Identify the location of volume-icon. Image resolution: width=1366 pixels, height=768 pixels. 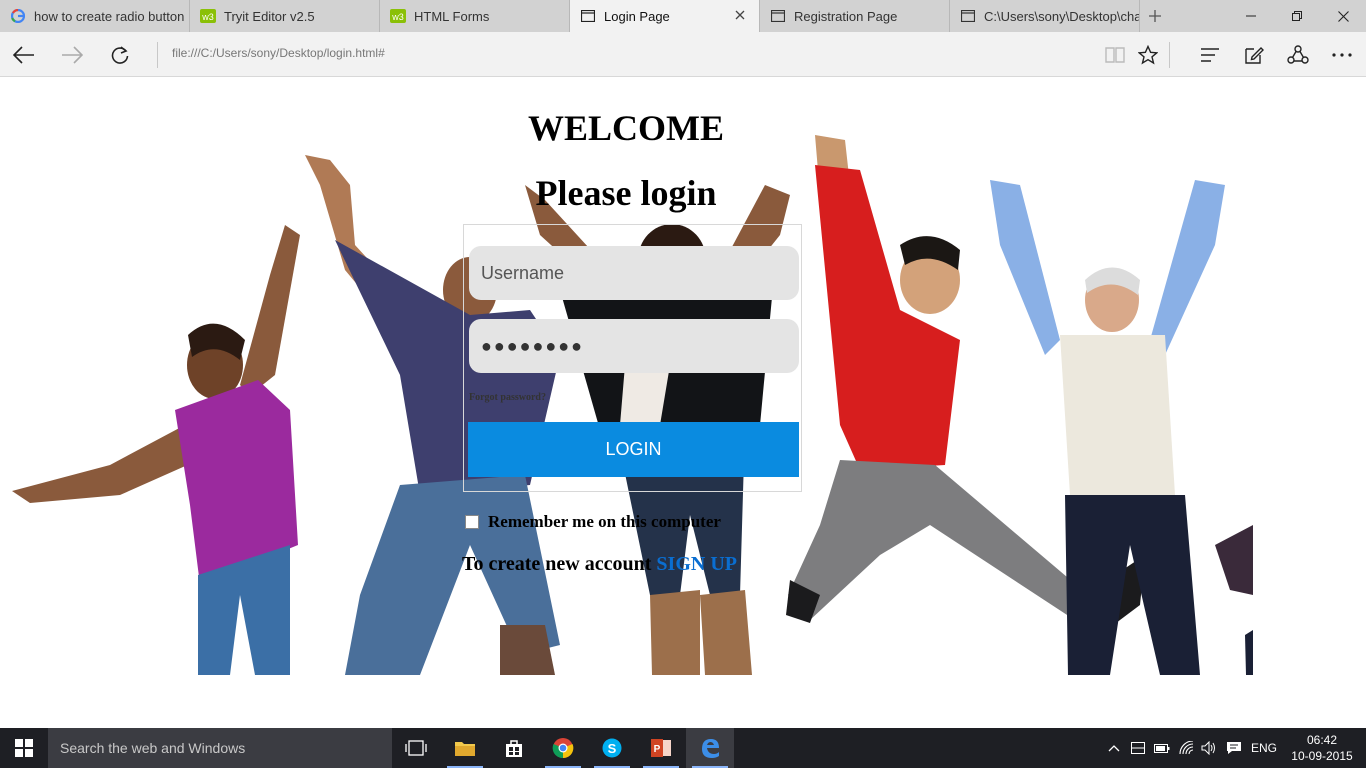
(1209, 748).